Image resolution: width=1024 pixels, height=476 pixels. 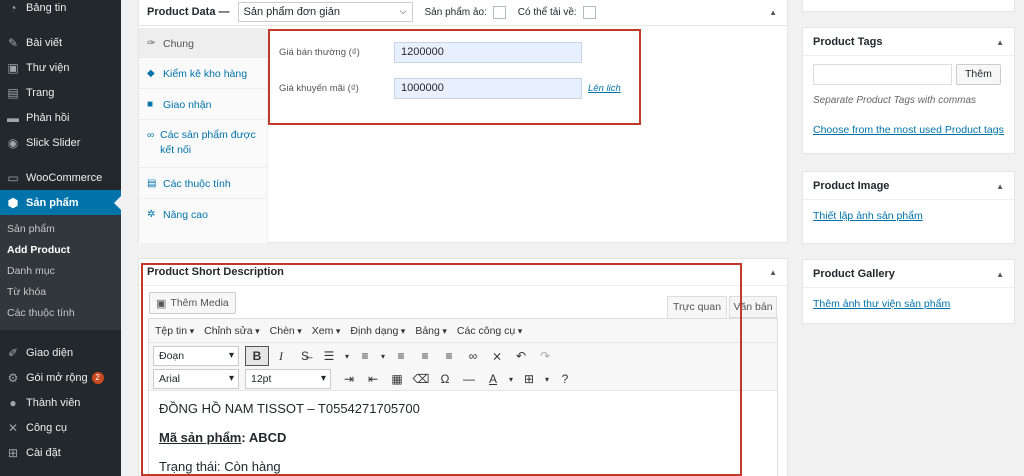 I want to click on dashboard-icon: ◔, so click(x=13, y=7).